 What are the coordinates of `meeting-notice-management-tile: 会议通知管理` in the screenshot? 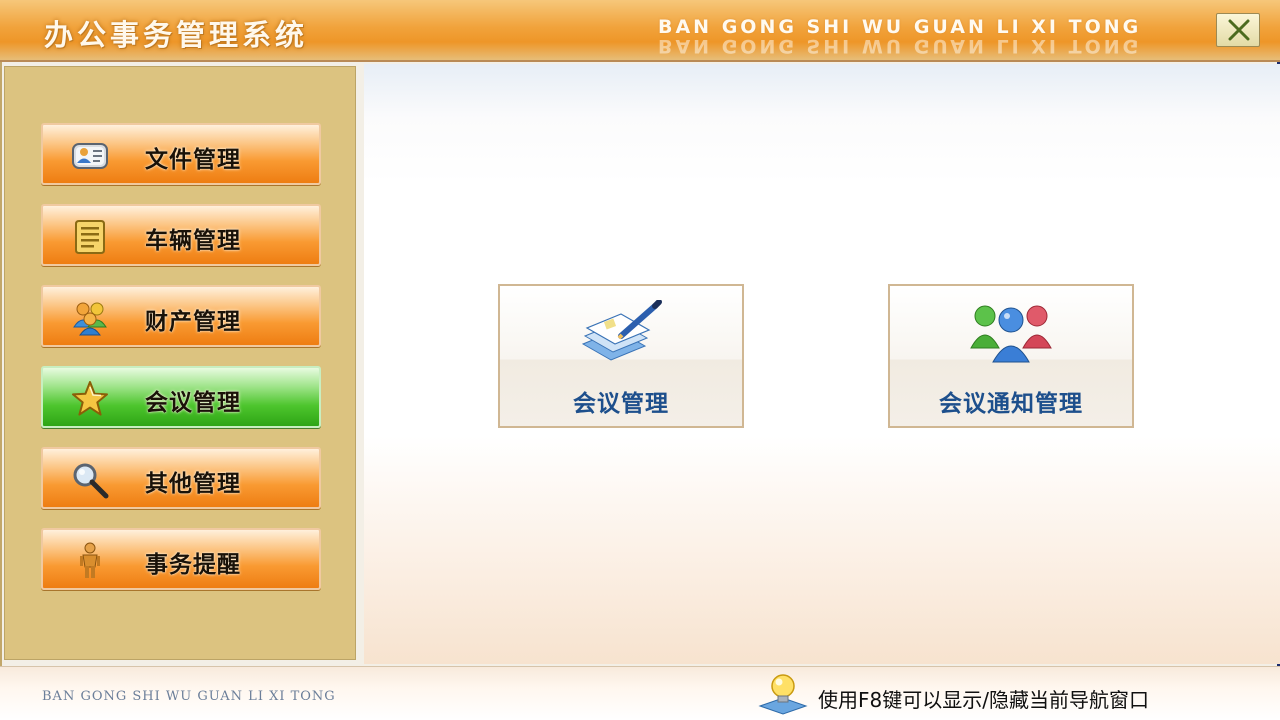 It's located at (1011, 356).